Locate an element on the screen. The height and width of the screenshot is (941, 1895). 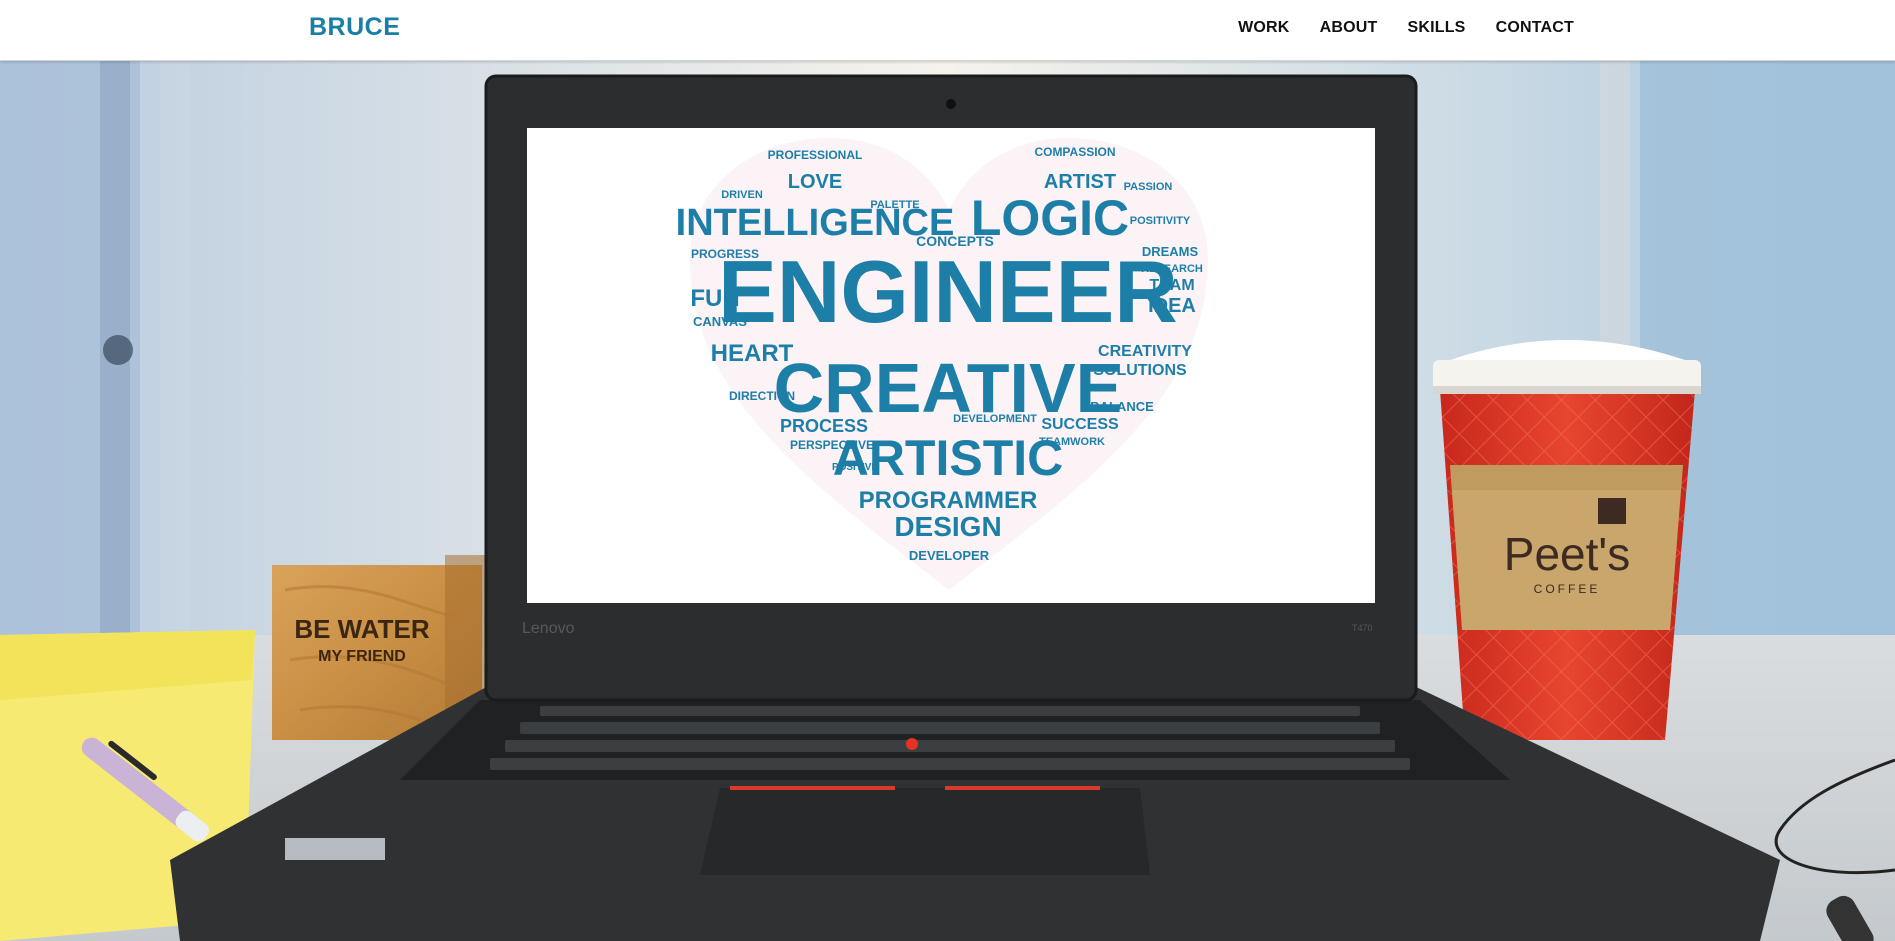
word-positivity: POSITIVITY is located at coordinates (1160, 221).